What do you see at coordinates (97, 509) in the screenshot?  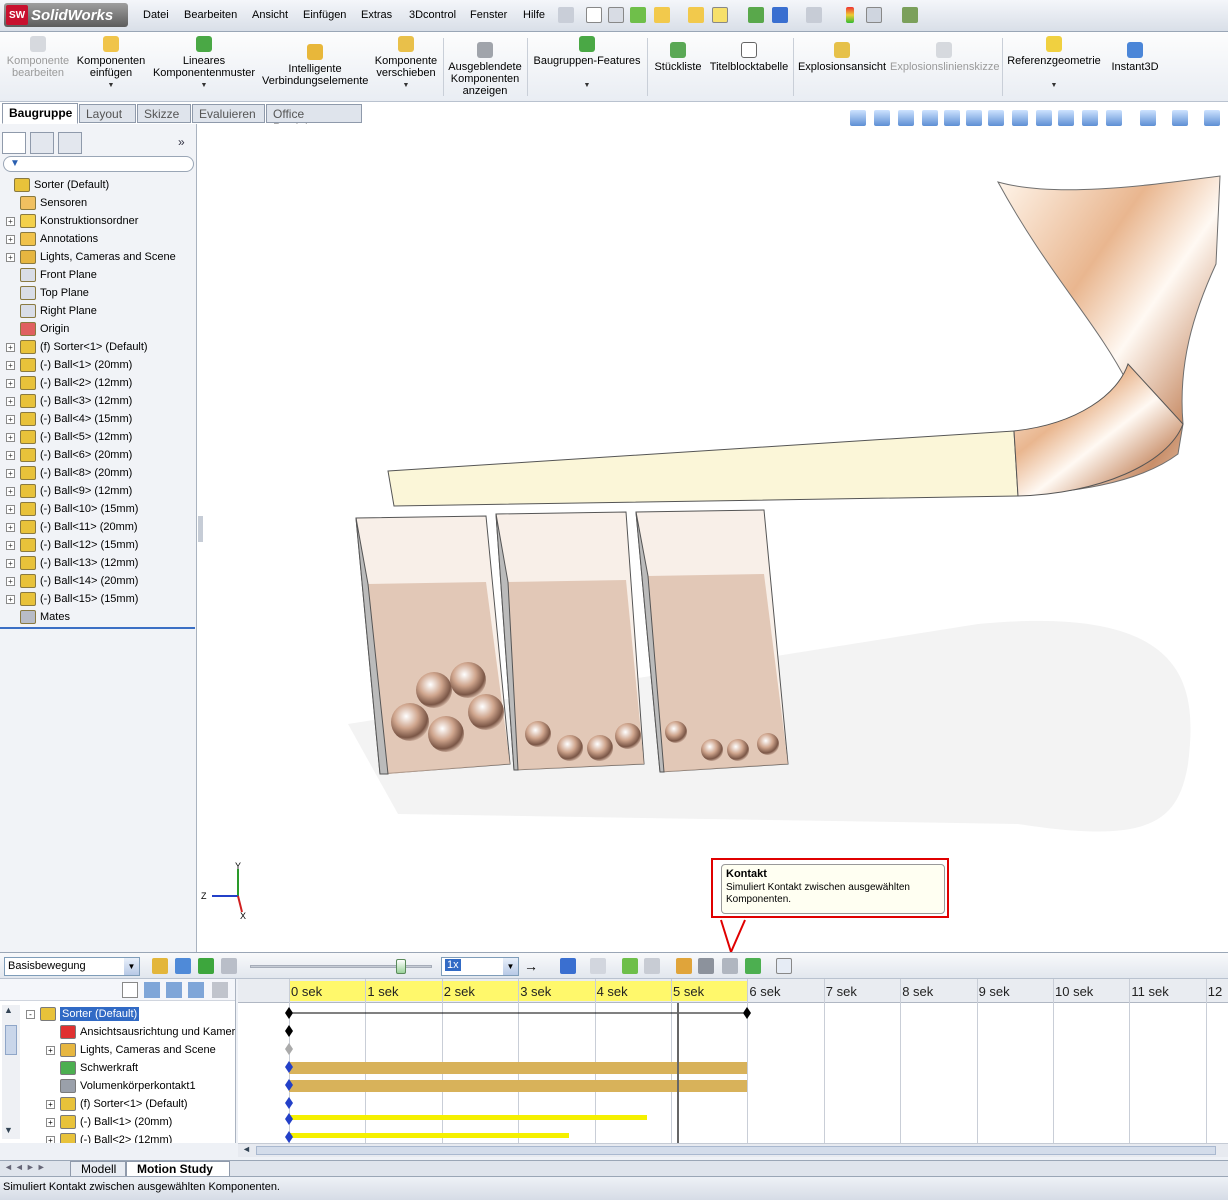 I see `tree-node: + (-) Ball<10> (15mm)` at bounding box center [97, 509].